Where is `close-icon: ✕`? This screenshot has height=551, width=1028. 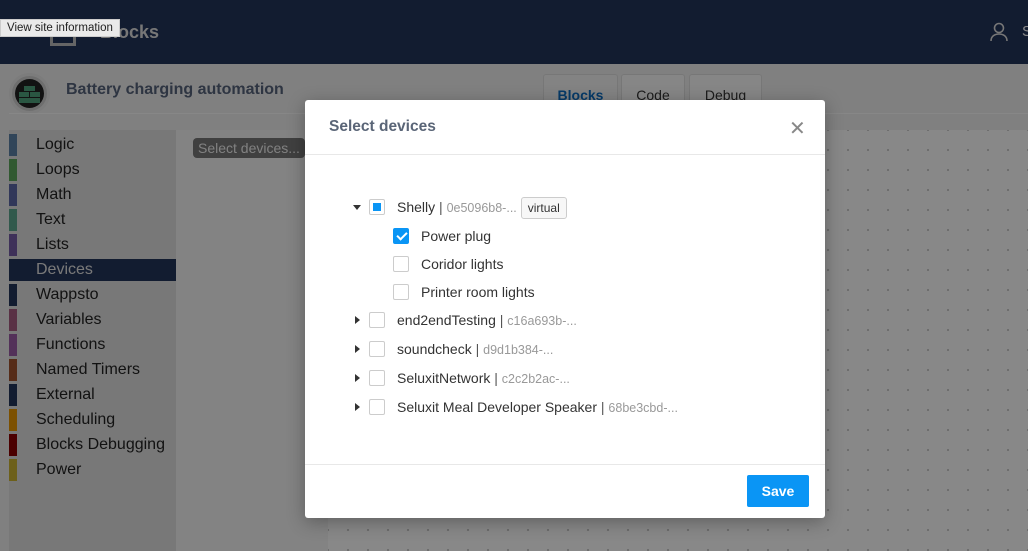
close-icon: ✕ is located at coordinates (797, 128).